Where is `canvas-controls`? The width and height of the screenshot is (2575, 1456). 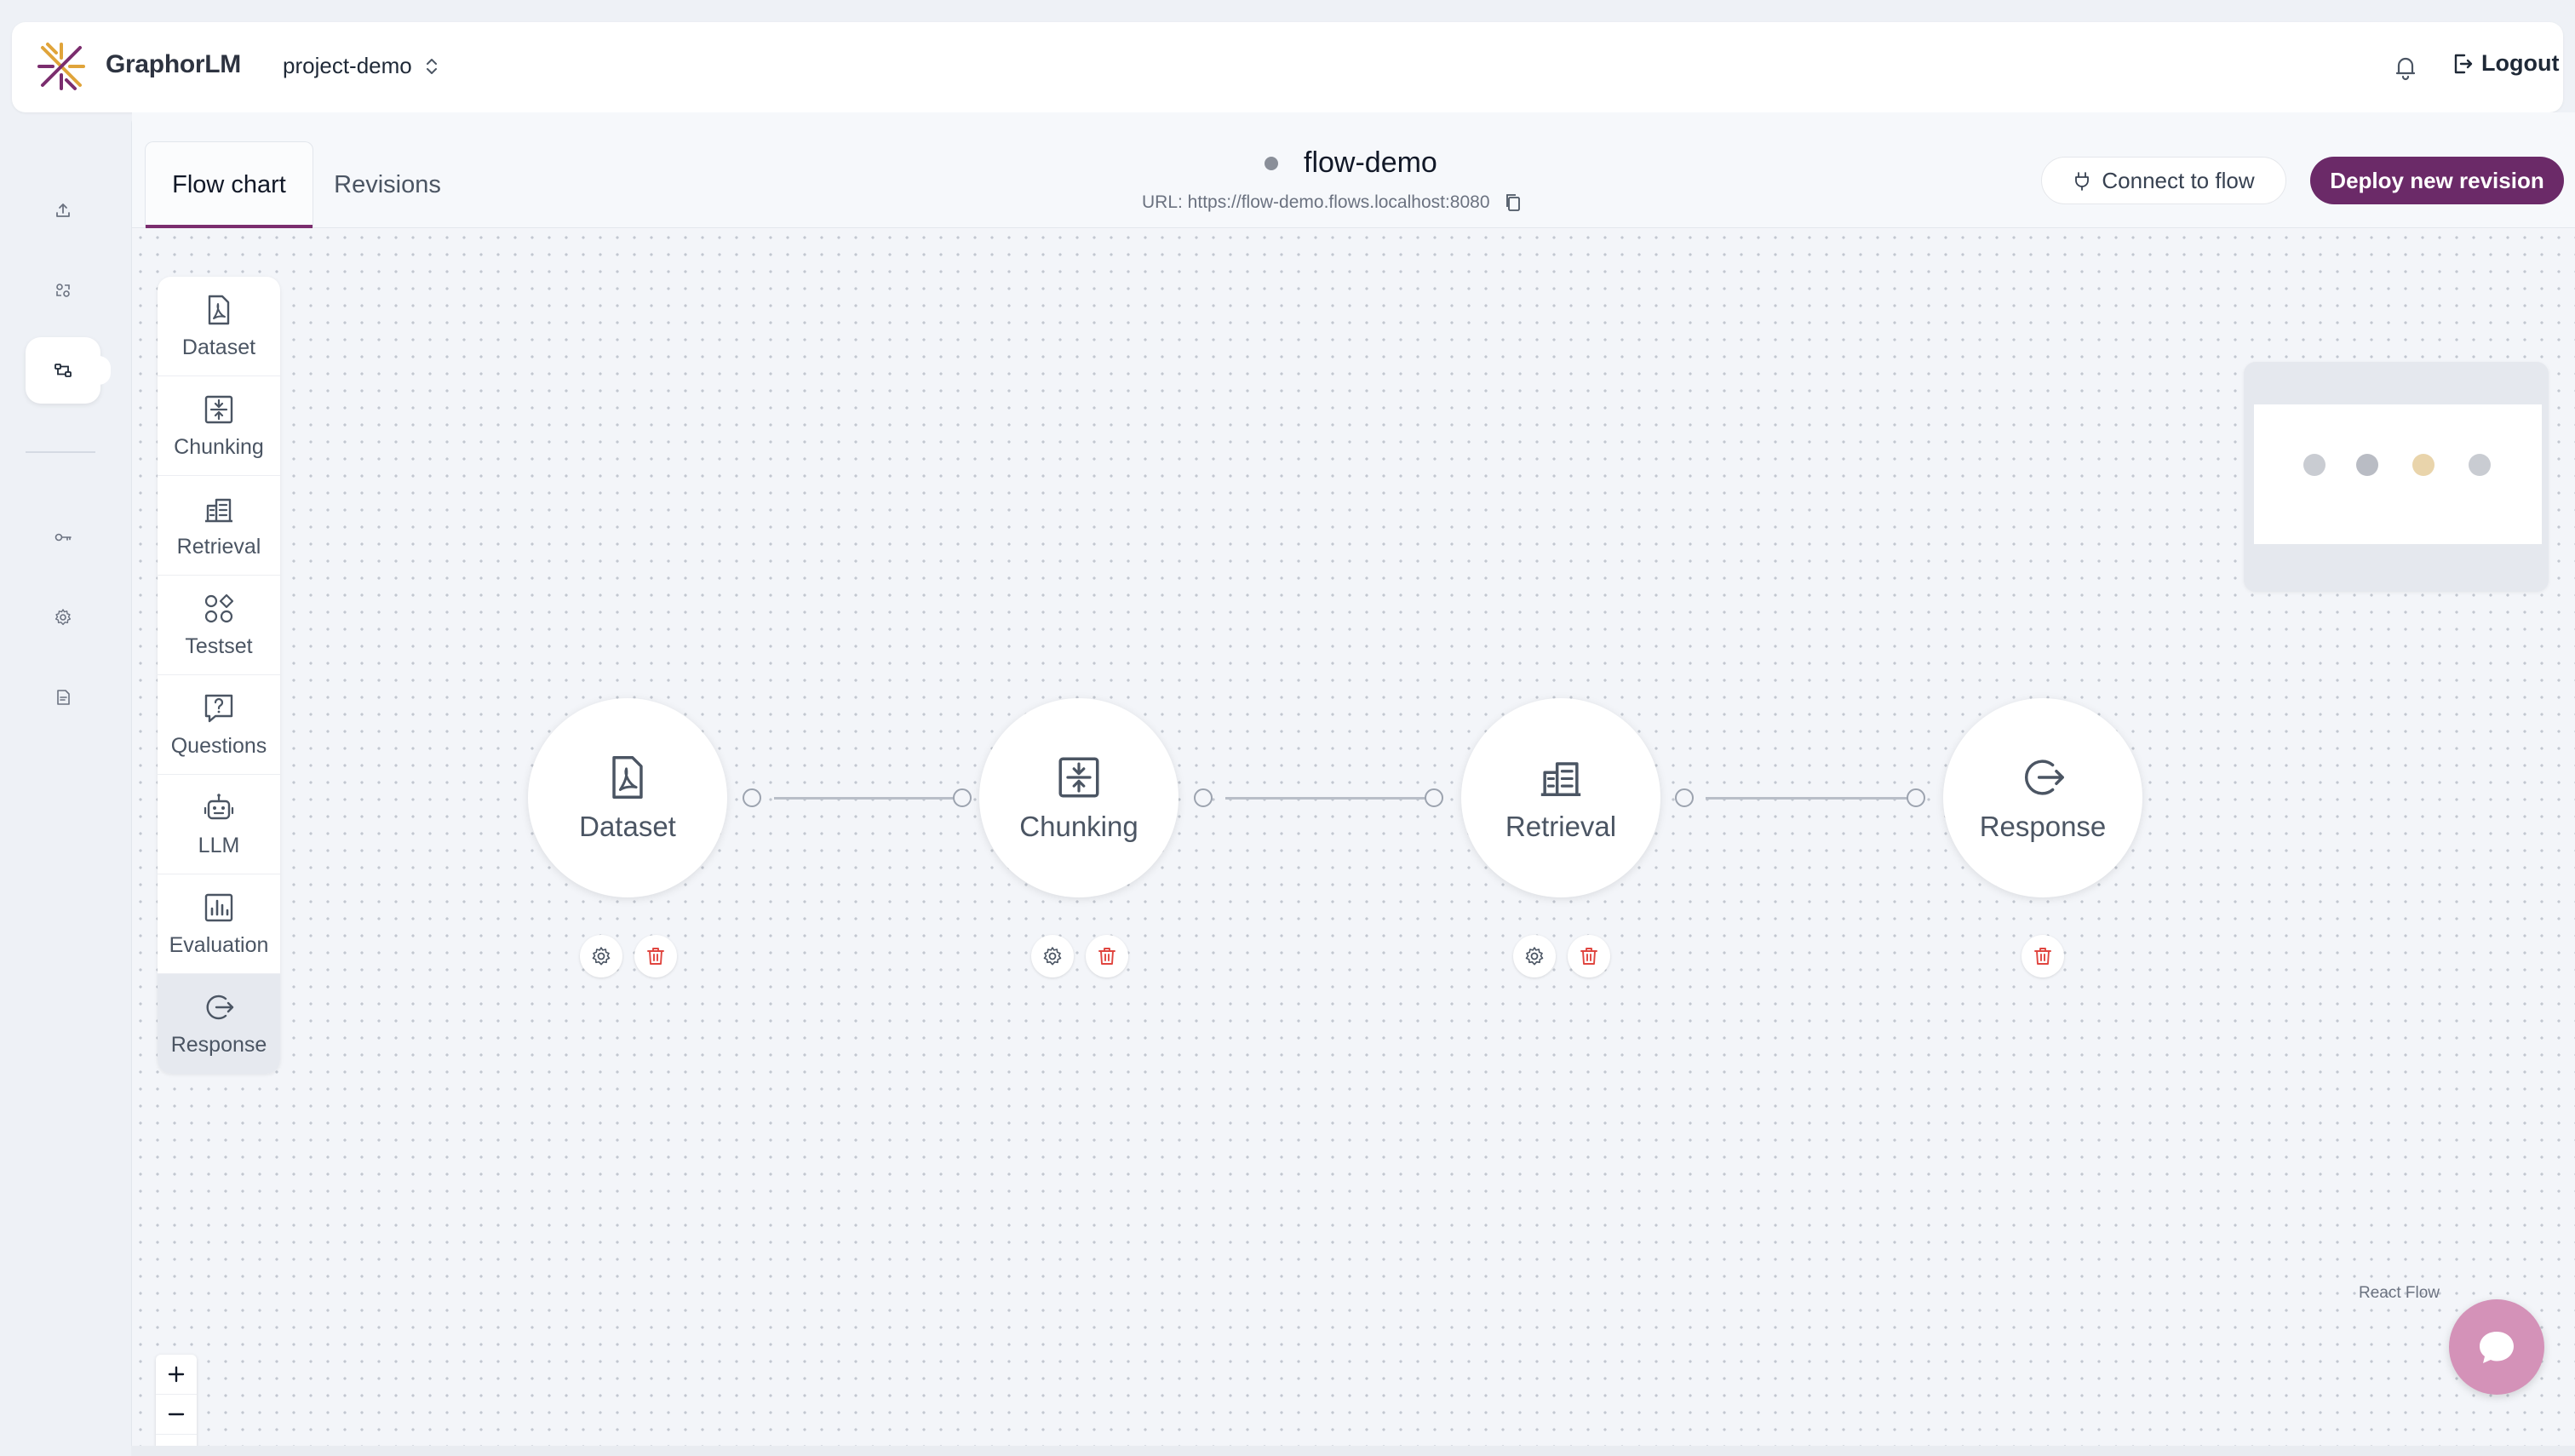 canvas-controls is located at coordinates (176, 1401).